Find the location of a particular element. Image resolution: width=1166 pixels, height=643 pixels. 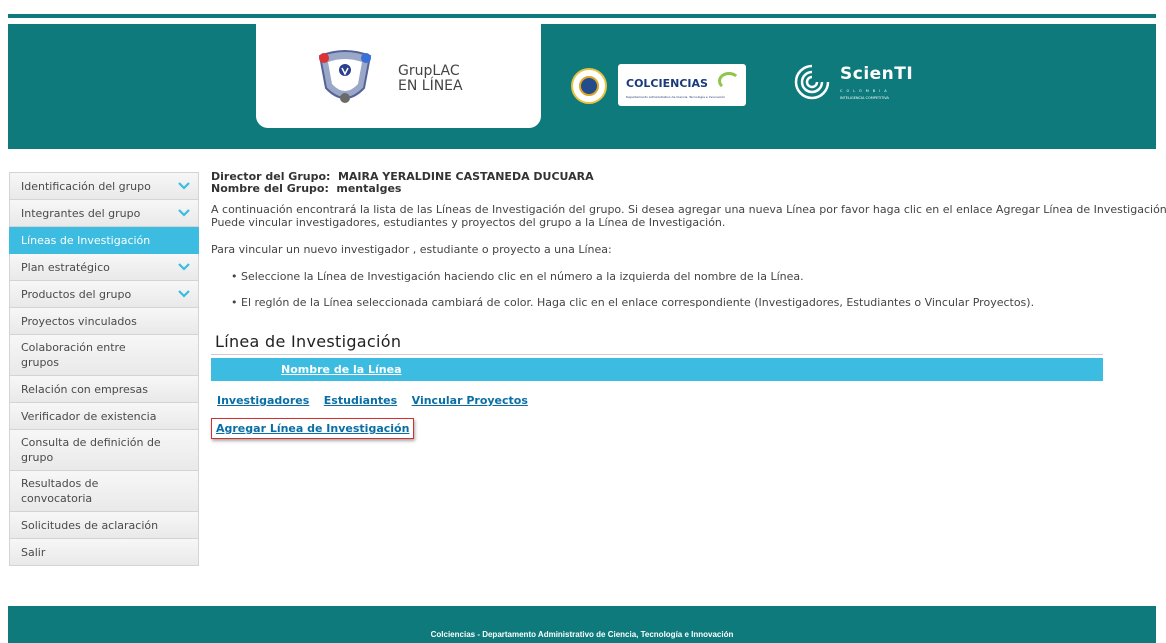

sidebar-item-label: Líneas de Investigación is located at coordinates (86, 240).